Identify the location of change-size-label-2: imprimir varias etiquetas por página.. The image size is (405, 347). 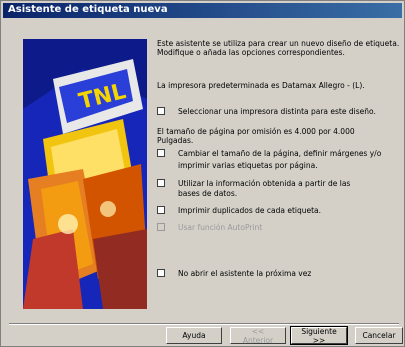
(248, 165).